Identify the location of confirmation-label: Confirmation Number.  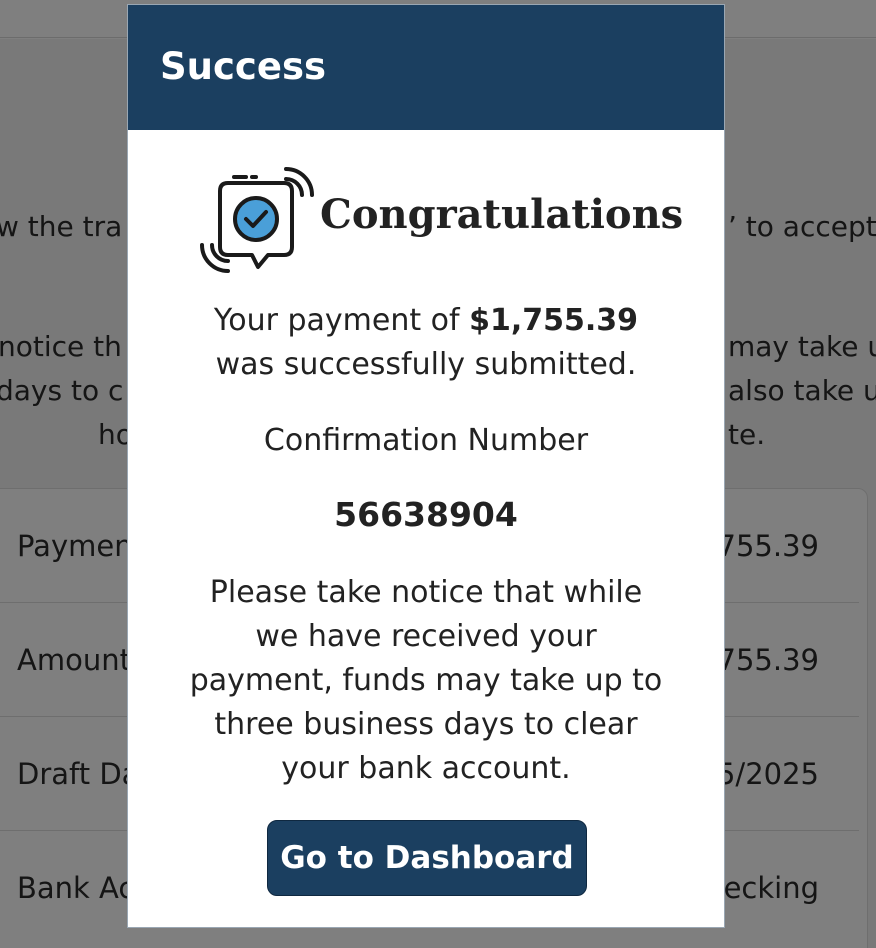
(426, 440).